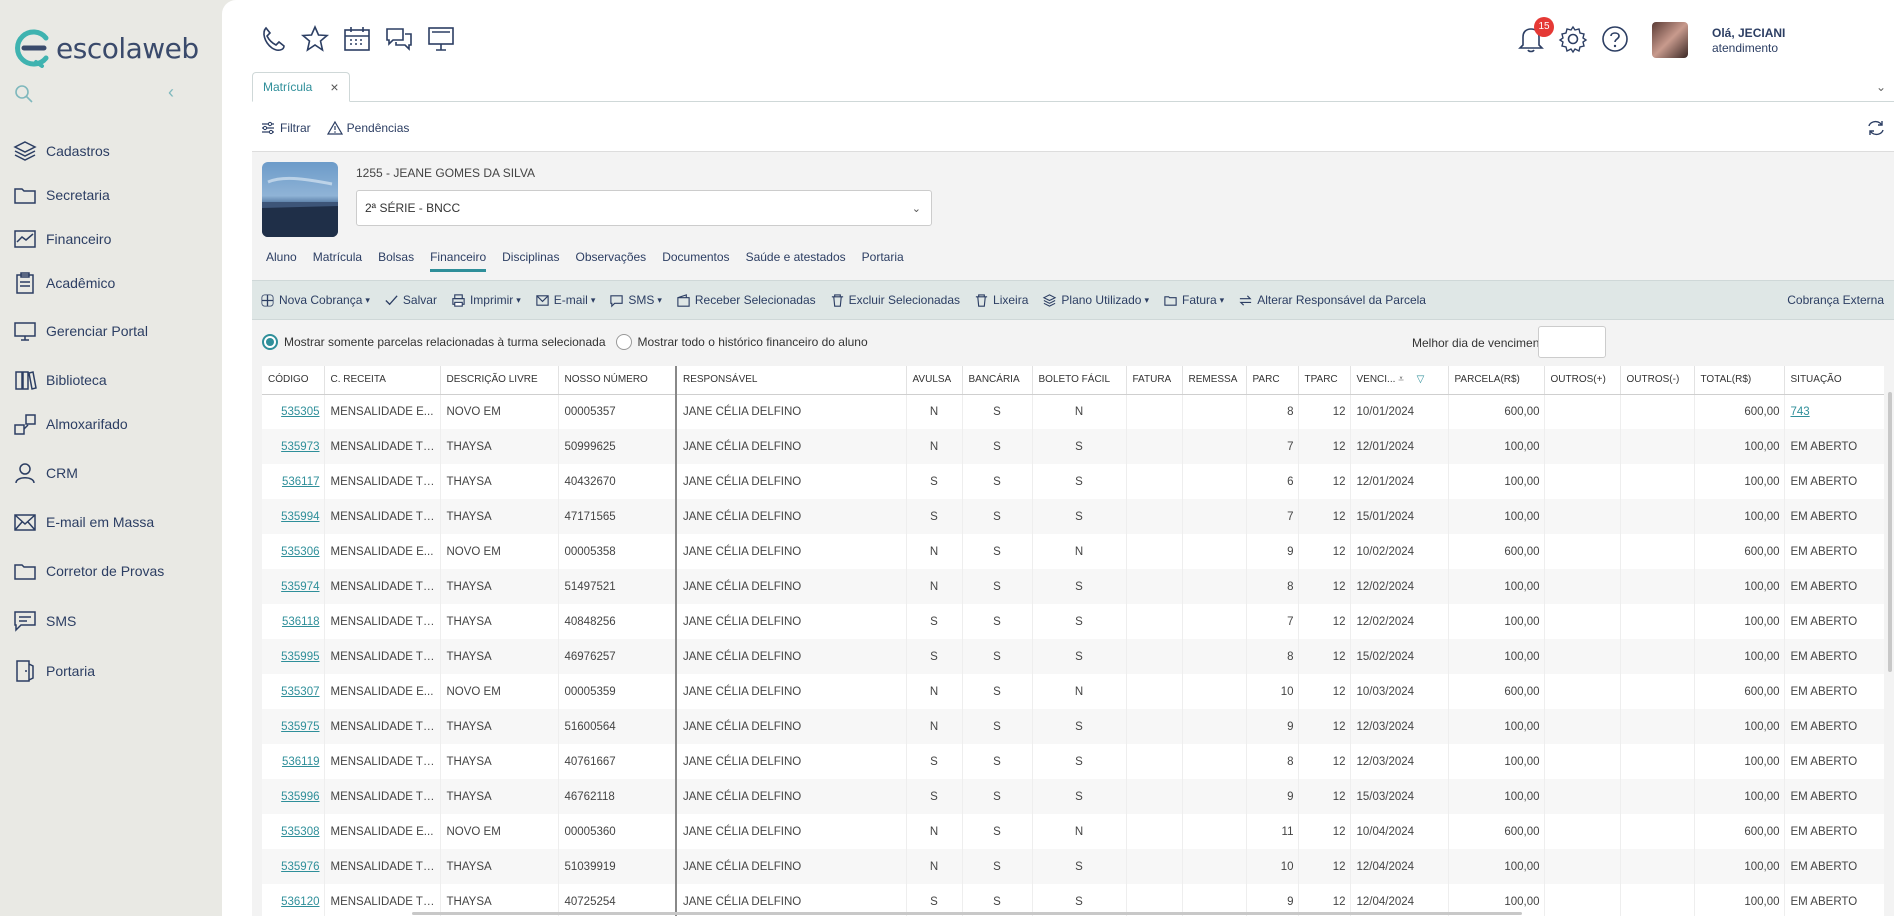 Image resolution: width=1904 pixels, height=916 pixels. What do you see at coordinates (293, 586) in the screenshot?
I see `row-code-link: 535974` at bounding box center [293, 586].